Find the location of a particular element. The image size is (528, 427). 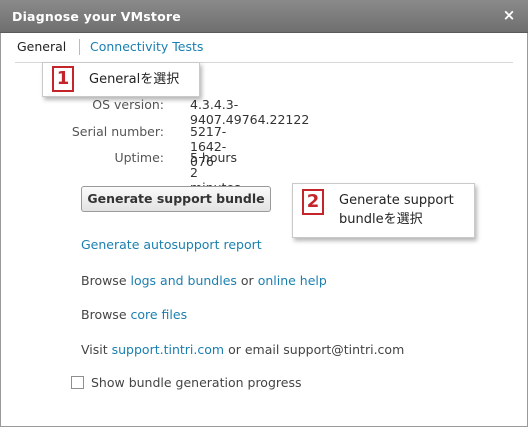

generate-autosupport-link: Generate autosupport report is located at coordinates (171, 244).